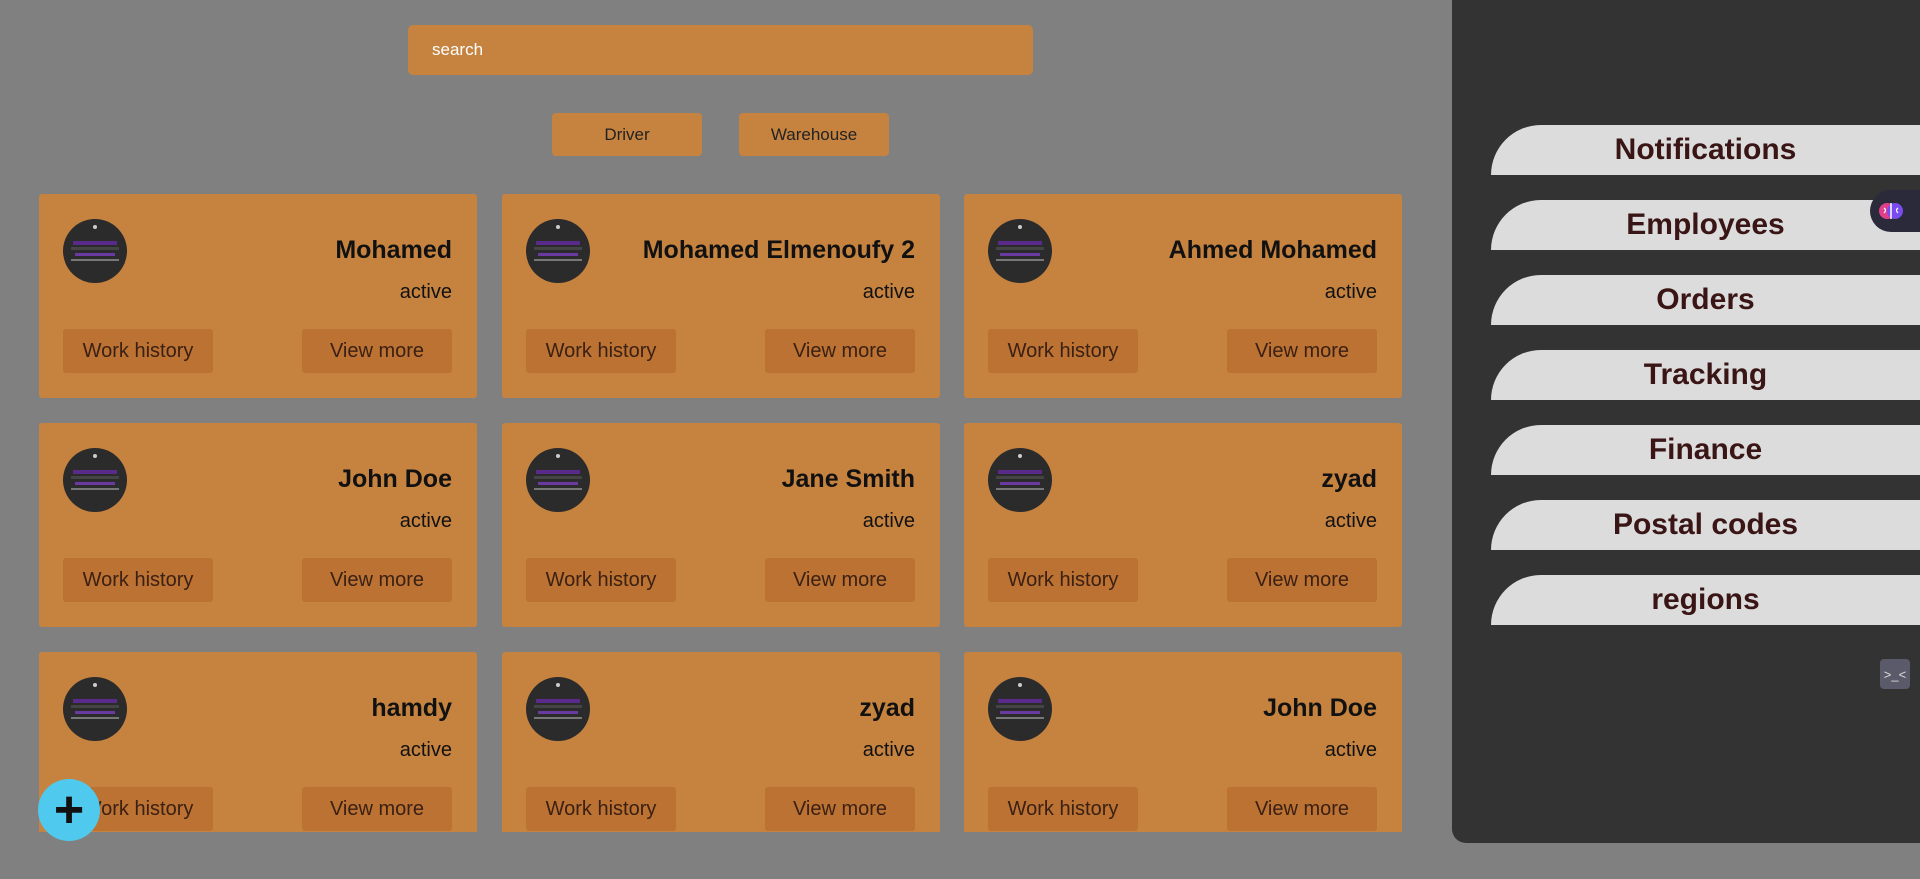 The height and width of the screenshot is (879, 1920). What do you see at coordinates (1705, 450) in the screenshot?
I see `sidebar-item-finance: Finance` at bounding box center [1705, 450].